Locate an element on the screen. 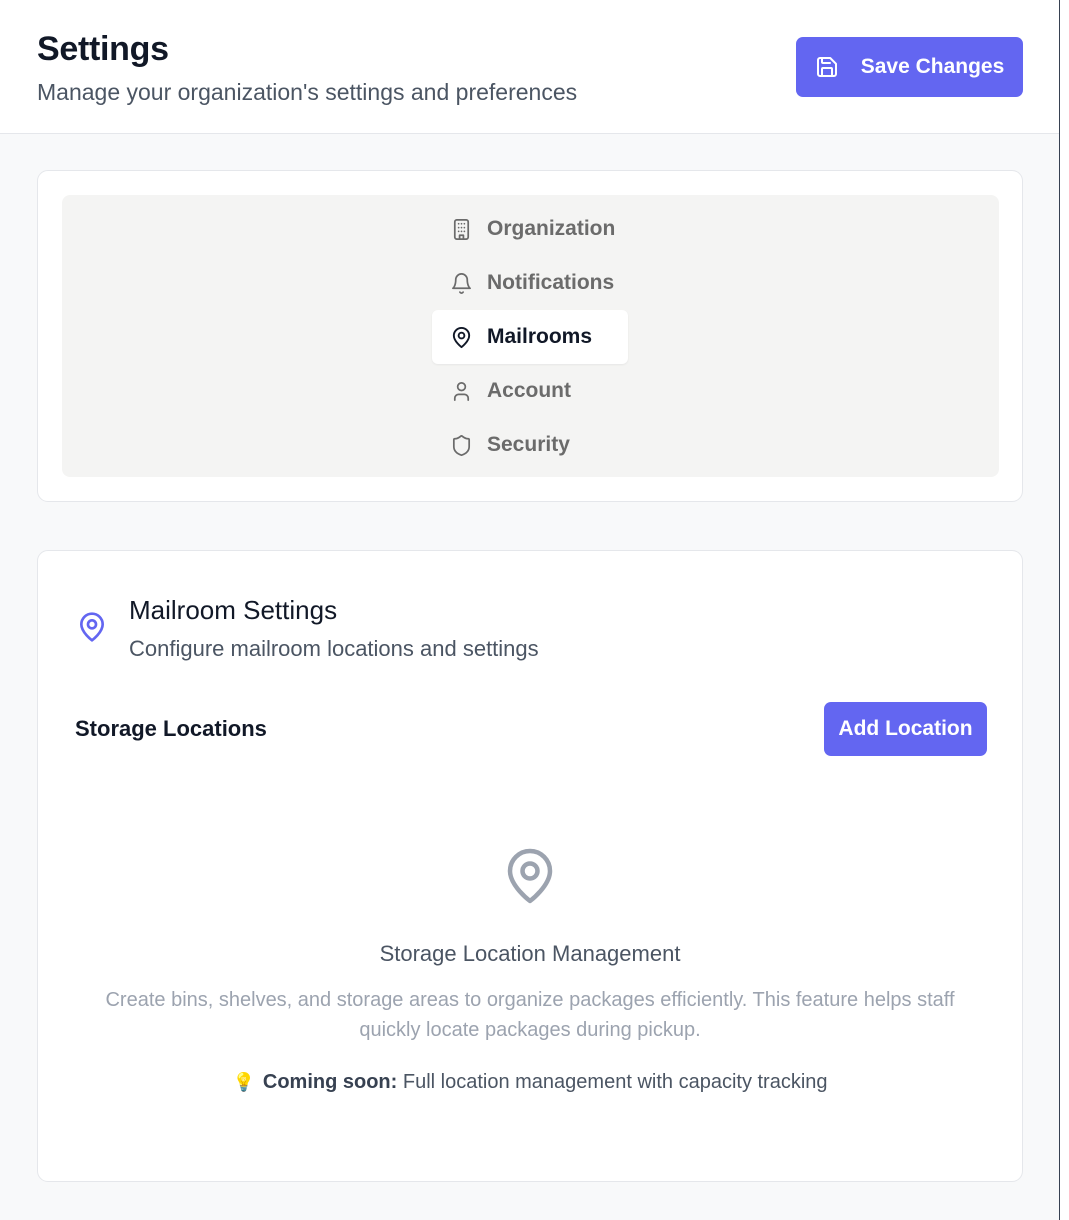 This screenshot has height=1220, width=1069. tab-account-label: Account is located at coordinates (529, 390).